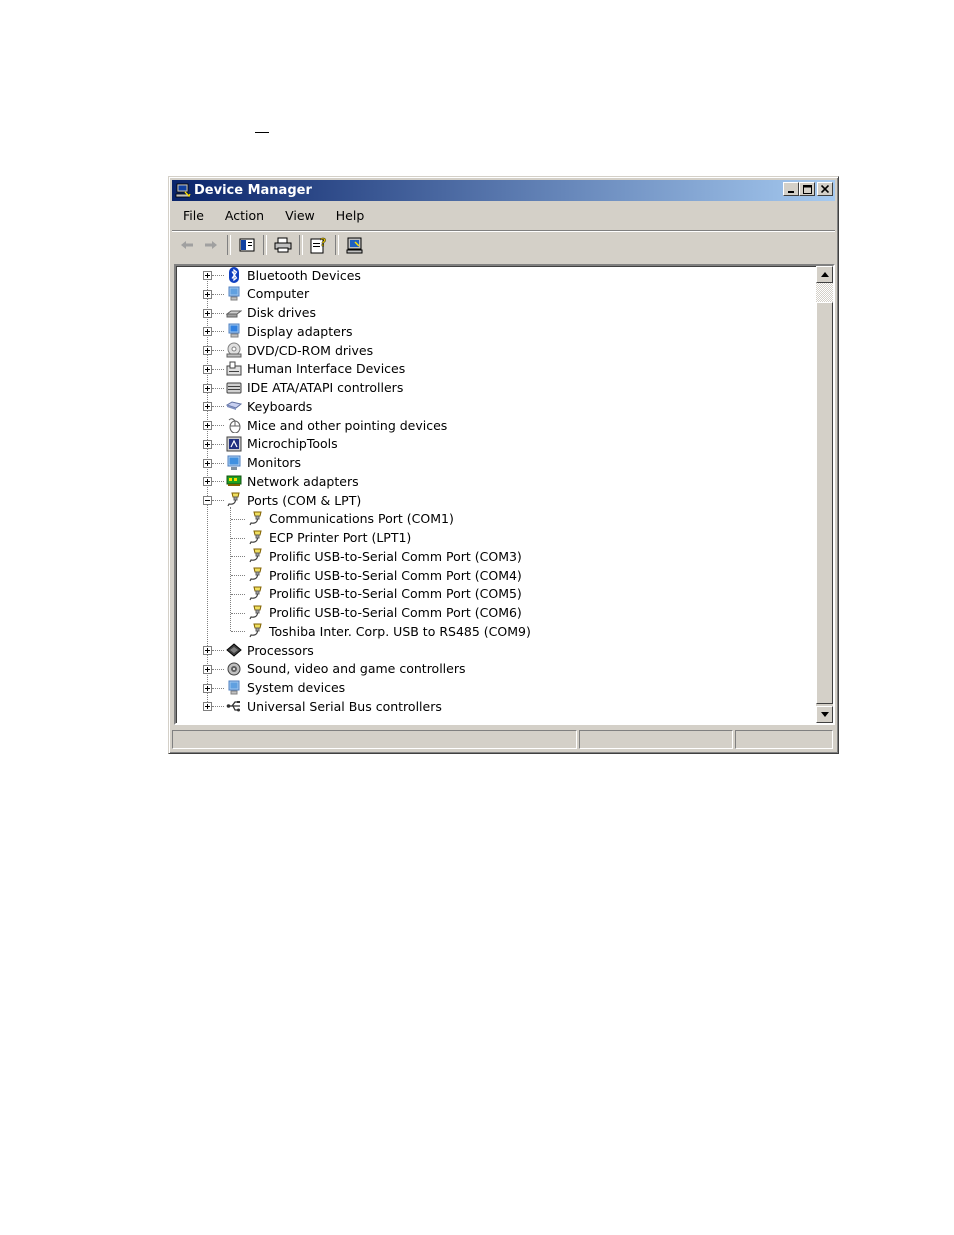 The image size is (954, 1235). I want to click on monitor-icon, so click(234, 462).